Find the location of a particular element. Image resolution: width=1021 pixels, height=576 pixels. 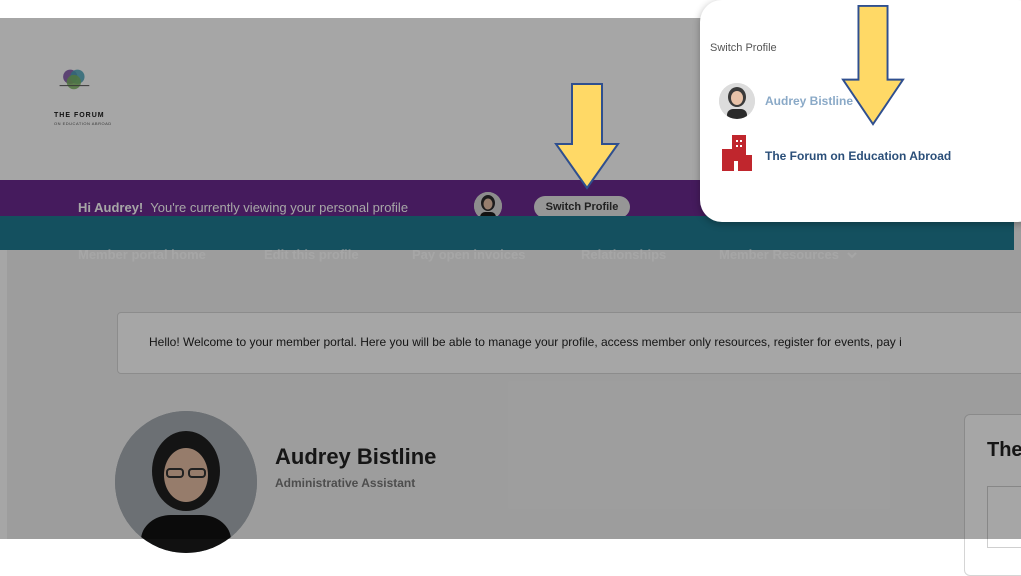

user-avatar-icon is located at coordinates (737, 101).